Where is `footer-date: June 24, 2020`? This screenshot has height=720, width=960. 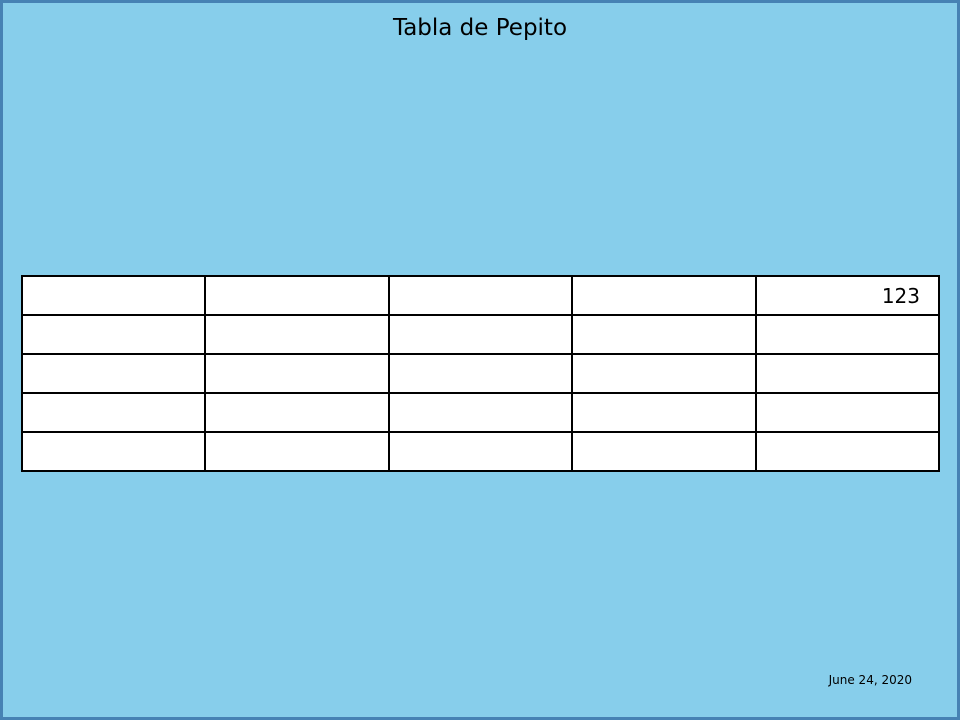
footer-date: June 24, 2020 is located at coordinates (870, 680).